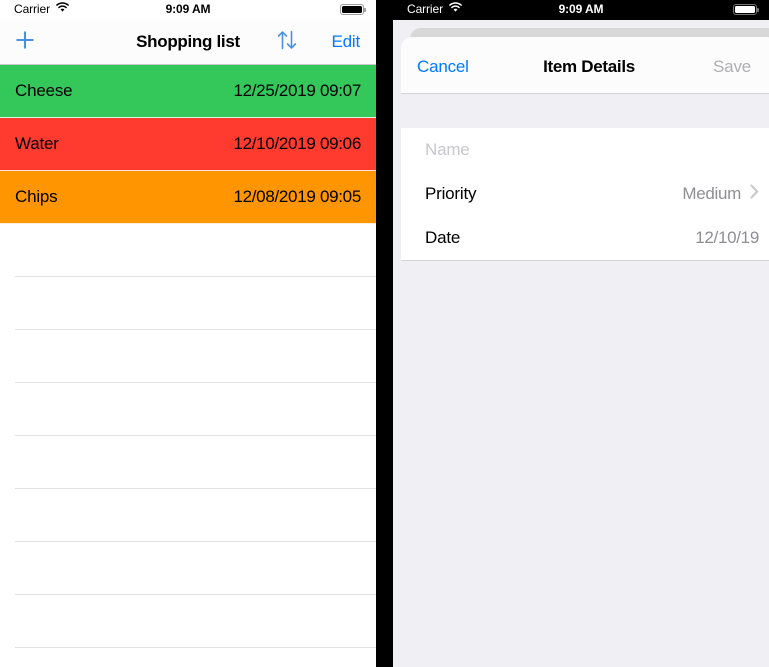 The image size is (769, 667). Describe the element at coordinates (585, 65) in the screenshot. I see `modal-nav-bar: Cancel Item Details Save` at that location.